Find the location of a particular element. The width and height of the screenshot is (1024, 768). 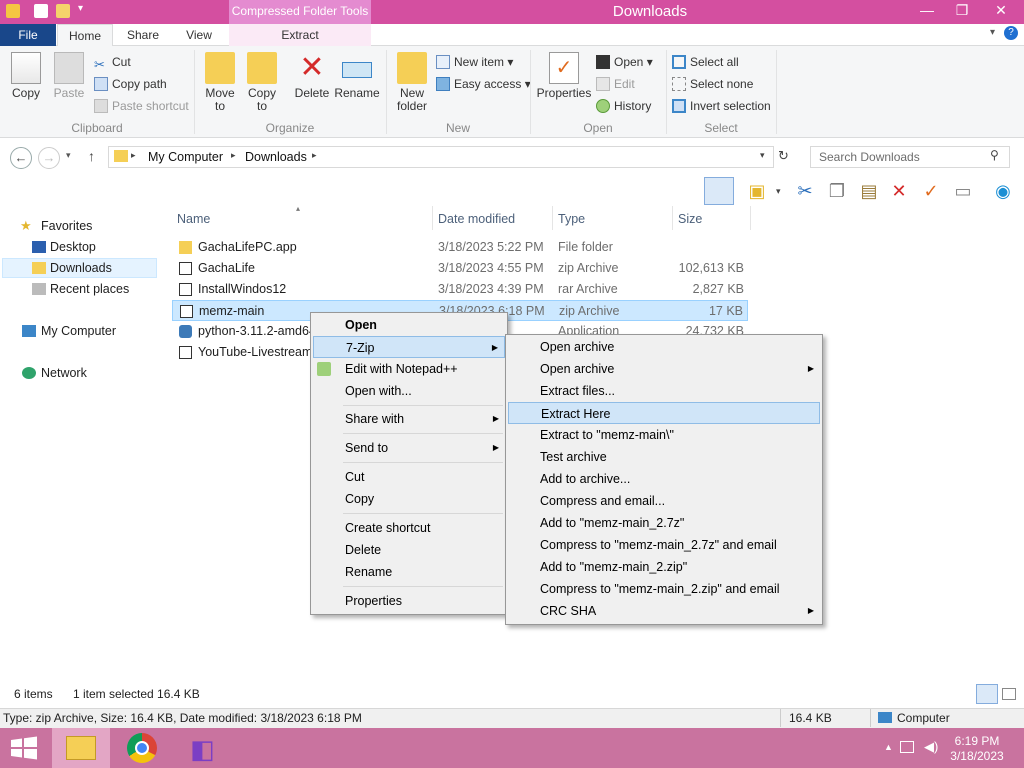

properties-button: ✓ Properties is located at coordinates (564, 76).